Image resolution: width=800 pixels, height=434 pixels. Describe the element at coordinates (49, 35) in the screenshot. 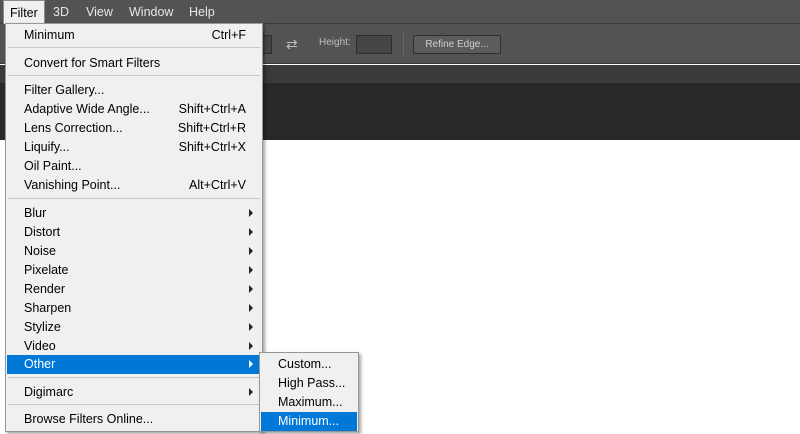

I see `menu-item-label: Minimum` at that location.